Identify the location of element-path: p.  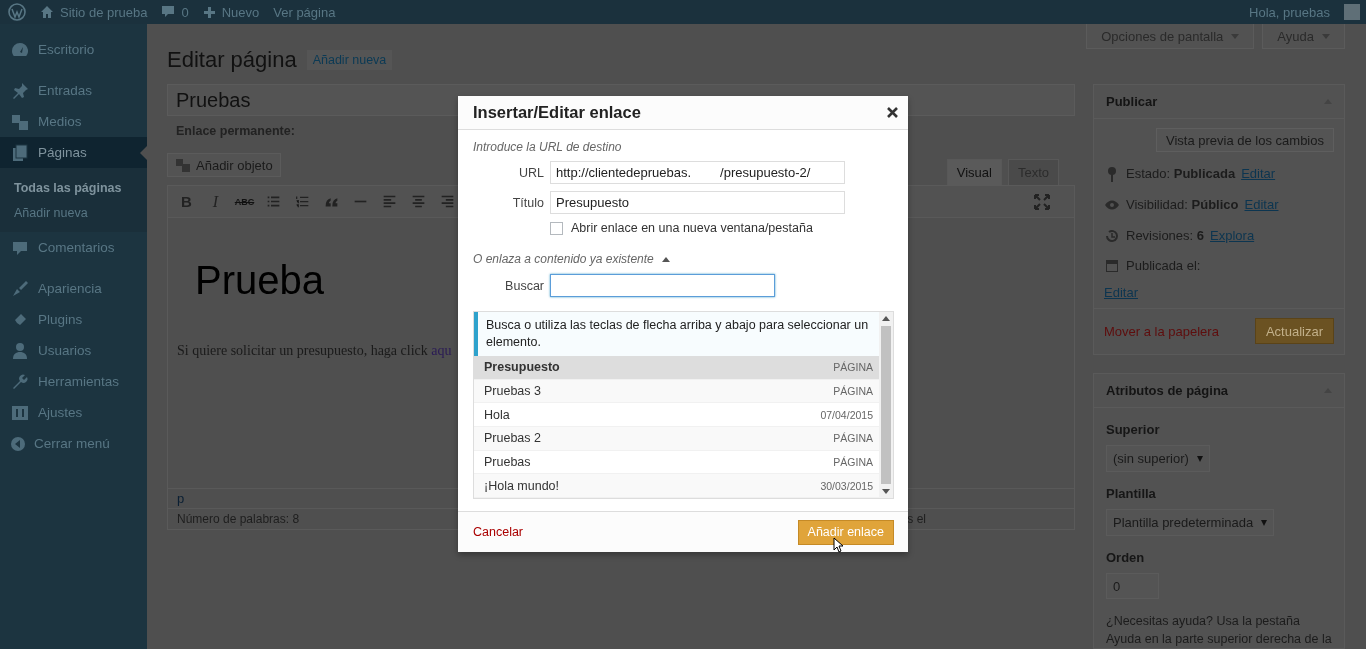
(181, 498).